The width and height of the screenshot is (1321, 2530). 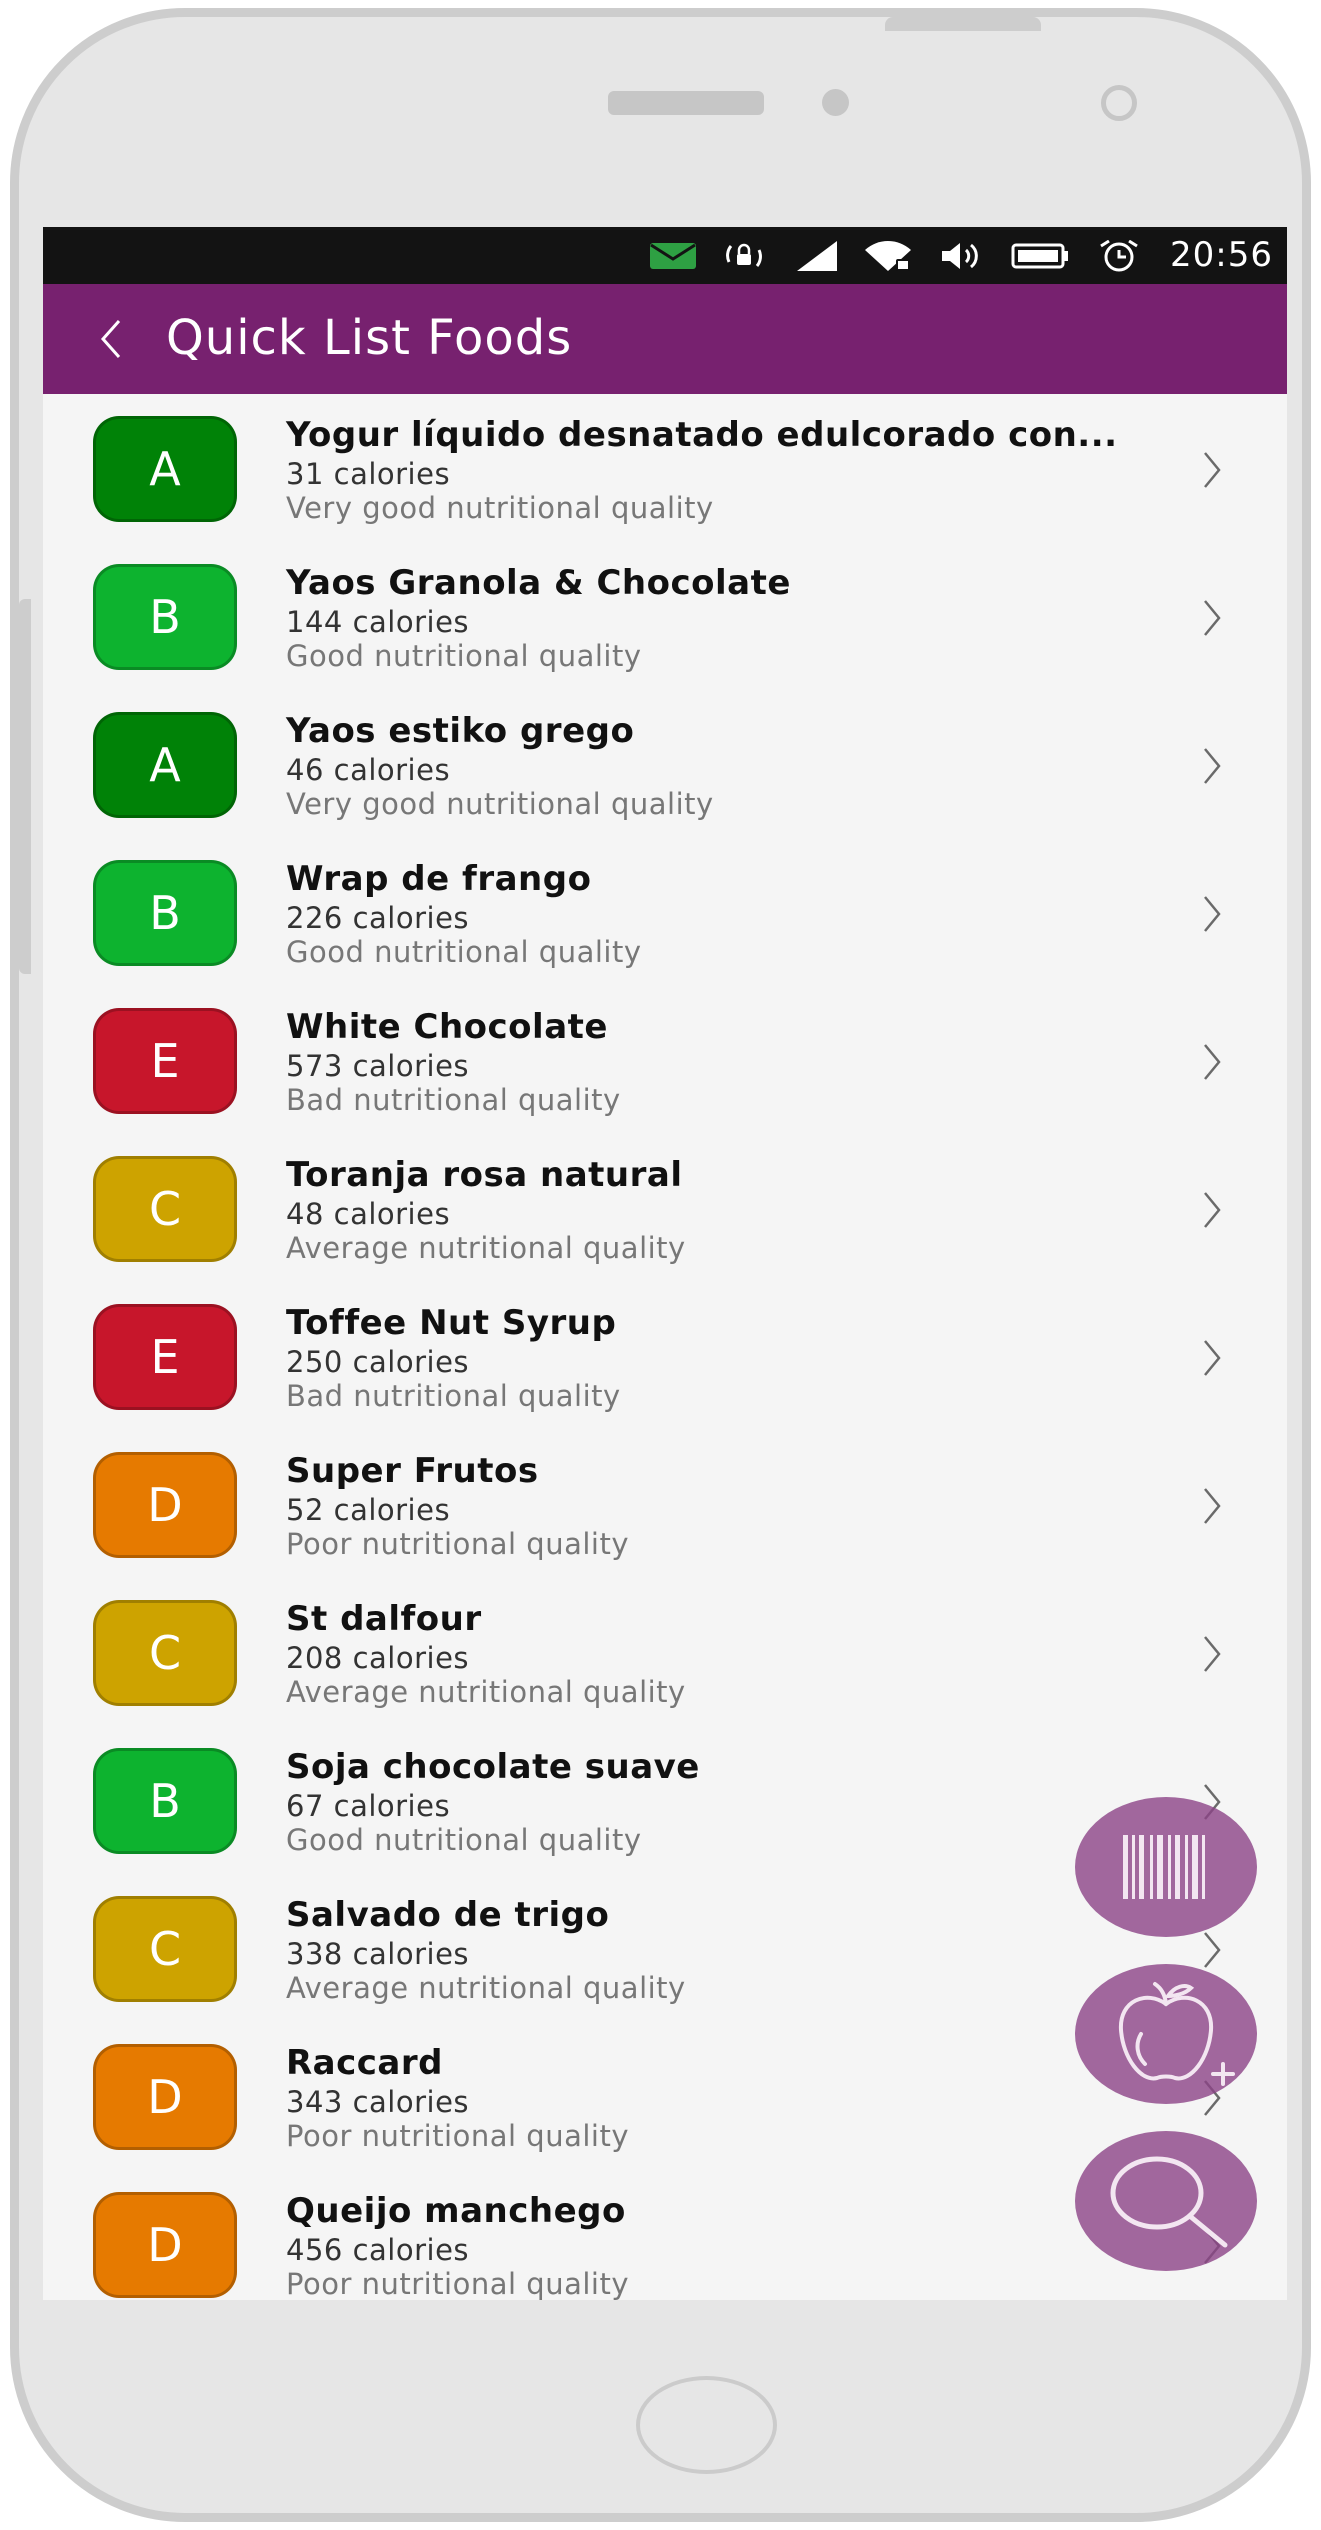 What do you see at coordinates (378, 1362) in the screenshot?
I see `food-calories: 250 calories` at bounding box center [378, 1362].